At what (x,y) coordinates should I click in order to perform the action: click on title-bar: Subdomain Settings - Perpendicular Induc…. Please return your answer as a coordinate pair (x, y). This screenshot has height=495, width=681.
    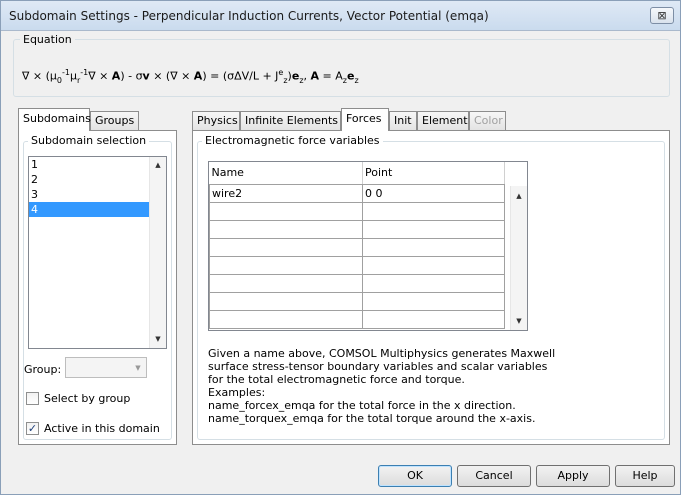
    Looking at the image, I should click on (340, 16).